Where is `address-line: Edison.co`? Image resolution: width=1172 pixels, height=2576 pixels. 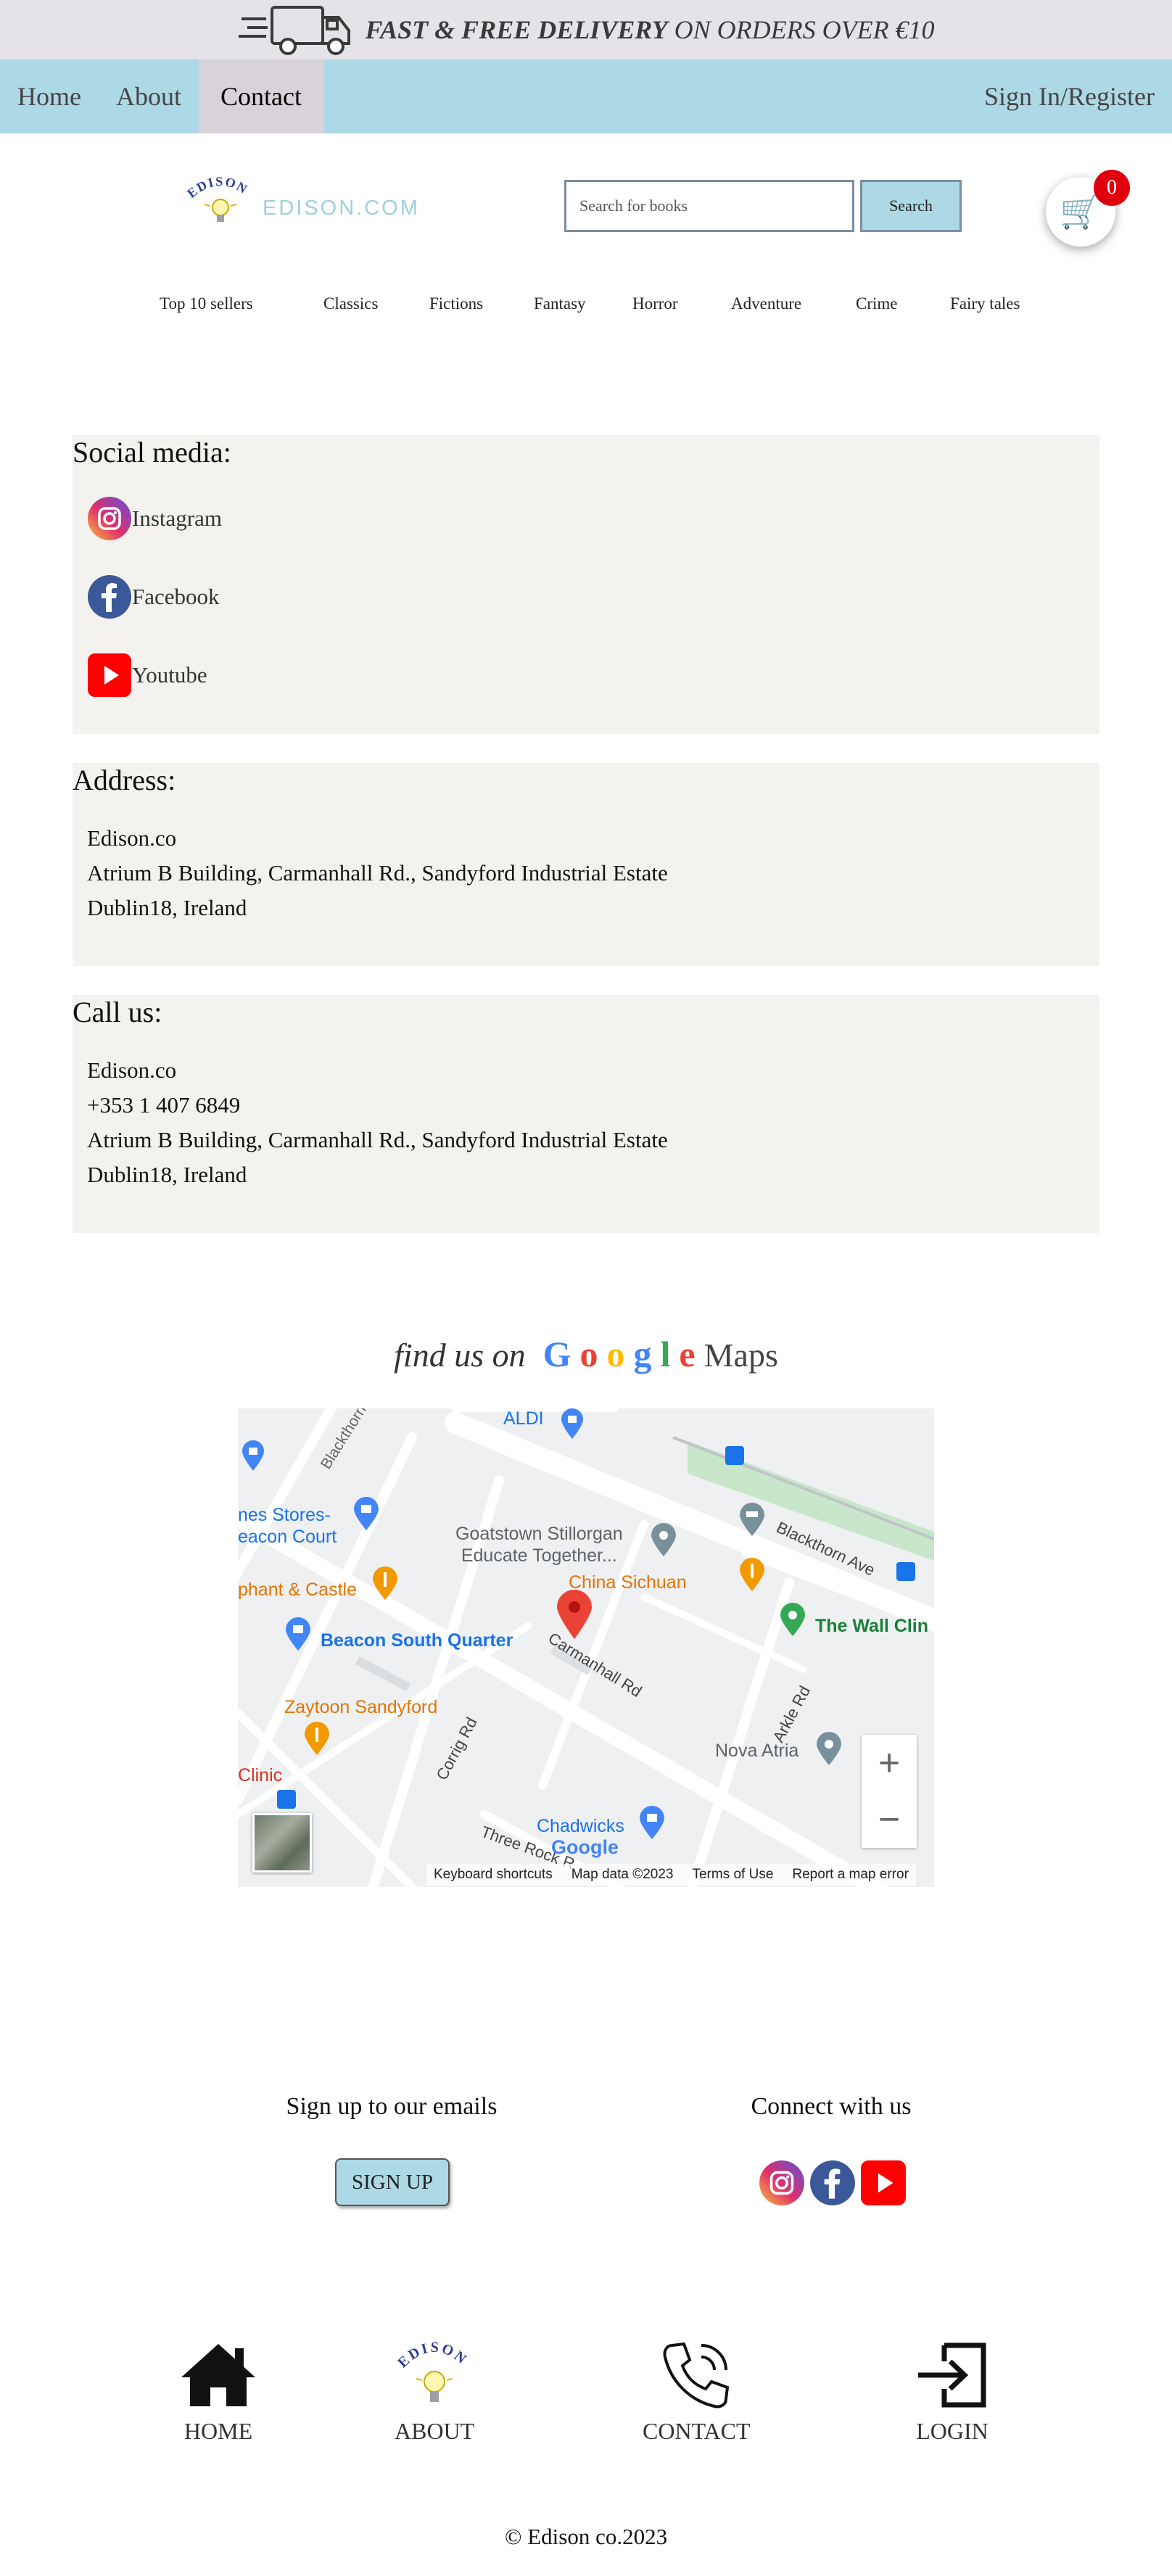
address-line: Edison.co is located at coordinates (132, 838).